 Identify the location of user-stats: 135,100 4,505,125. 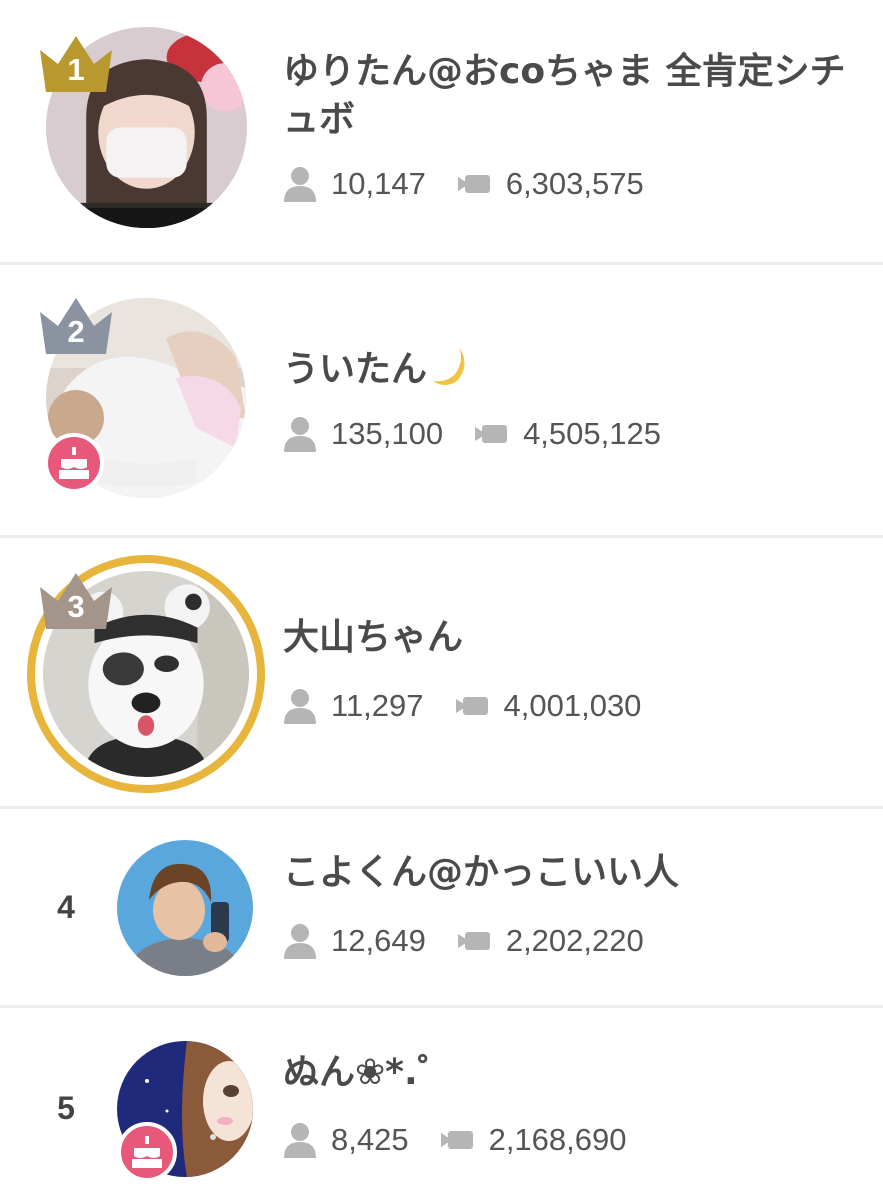
(472, 434).